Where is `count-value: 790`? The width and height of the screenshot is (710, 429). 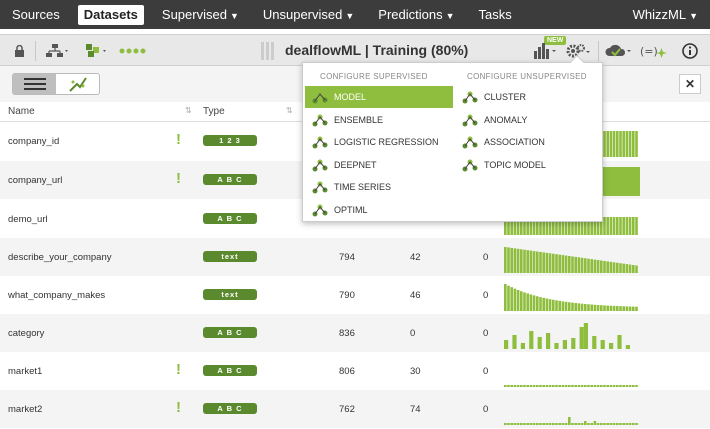
count-value: 790 is located at coordinates (347, 295).